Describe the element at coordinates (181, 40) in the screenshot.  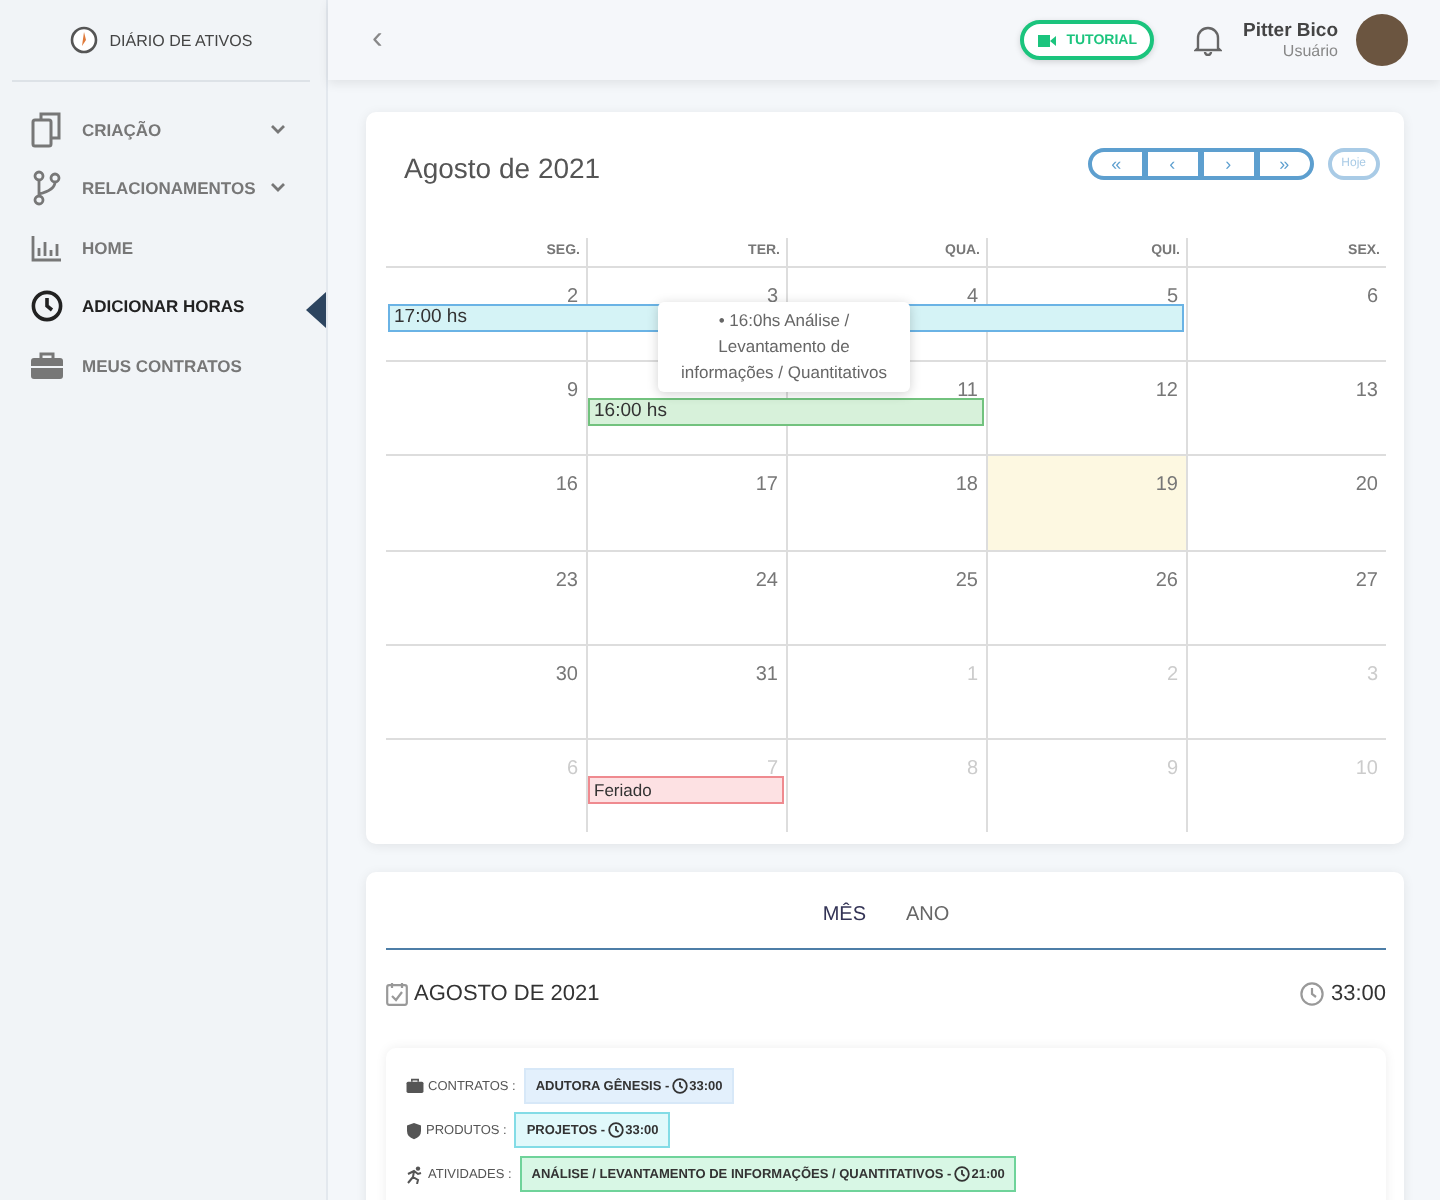
I see `brand-name: DIÁRIO DE ATIVOS` at that location.